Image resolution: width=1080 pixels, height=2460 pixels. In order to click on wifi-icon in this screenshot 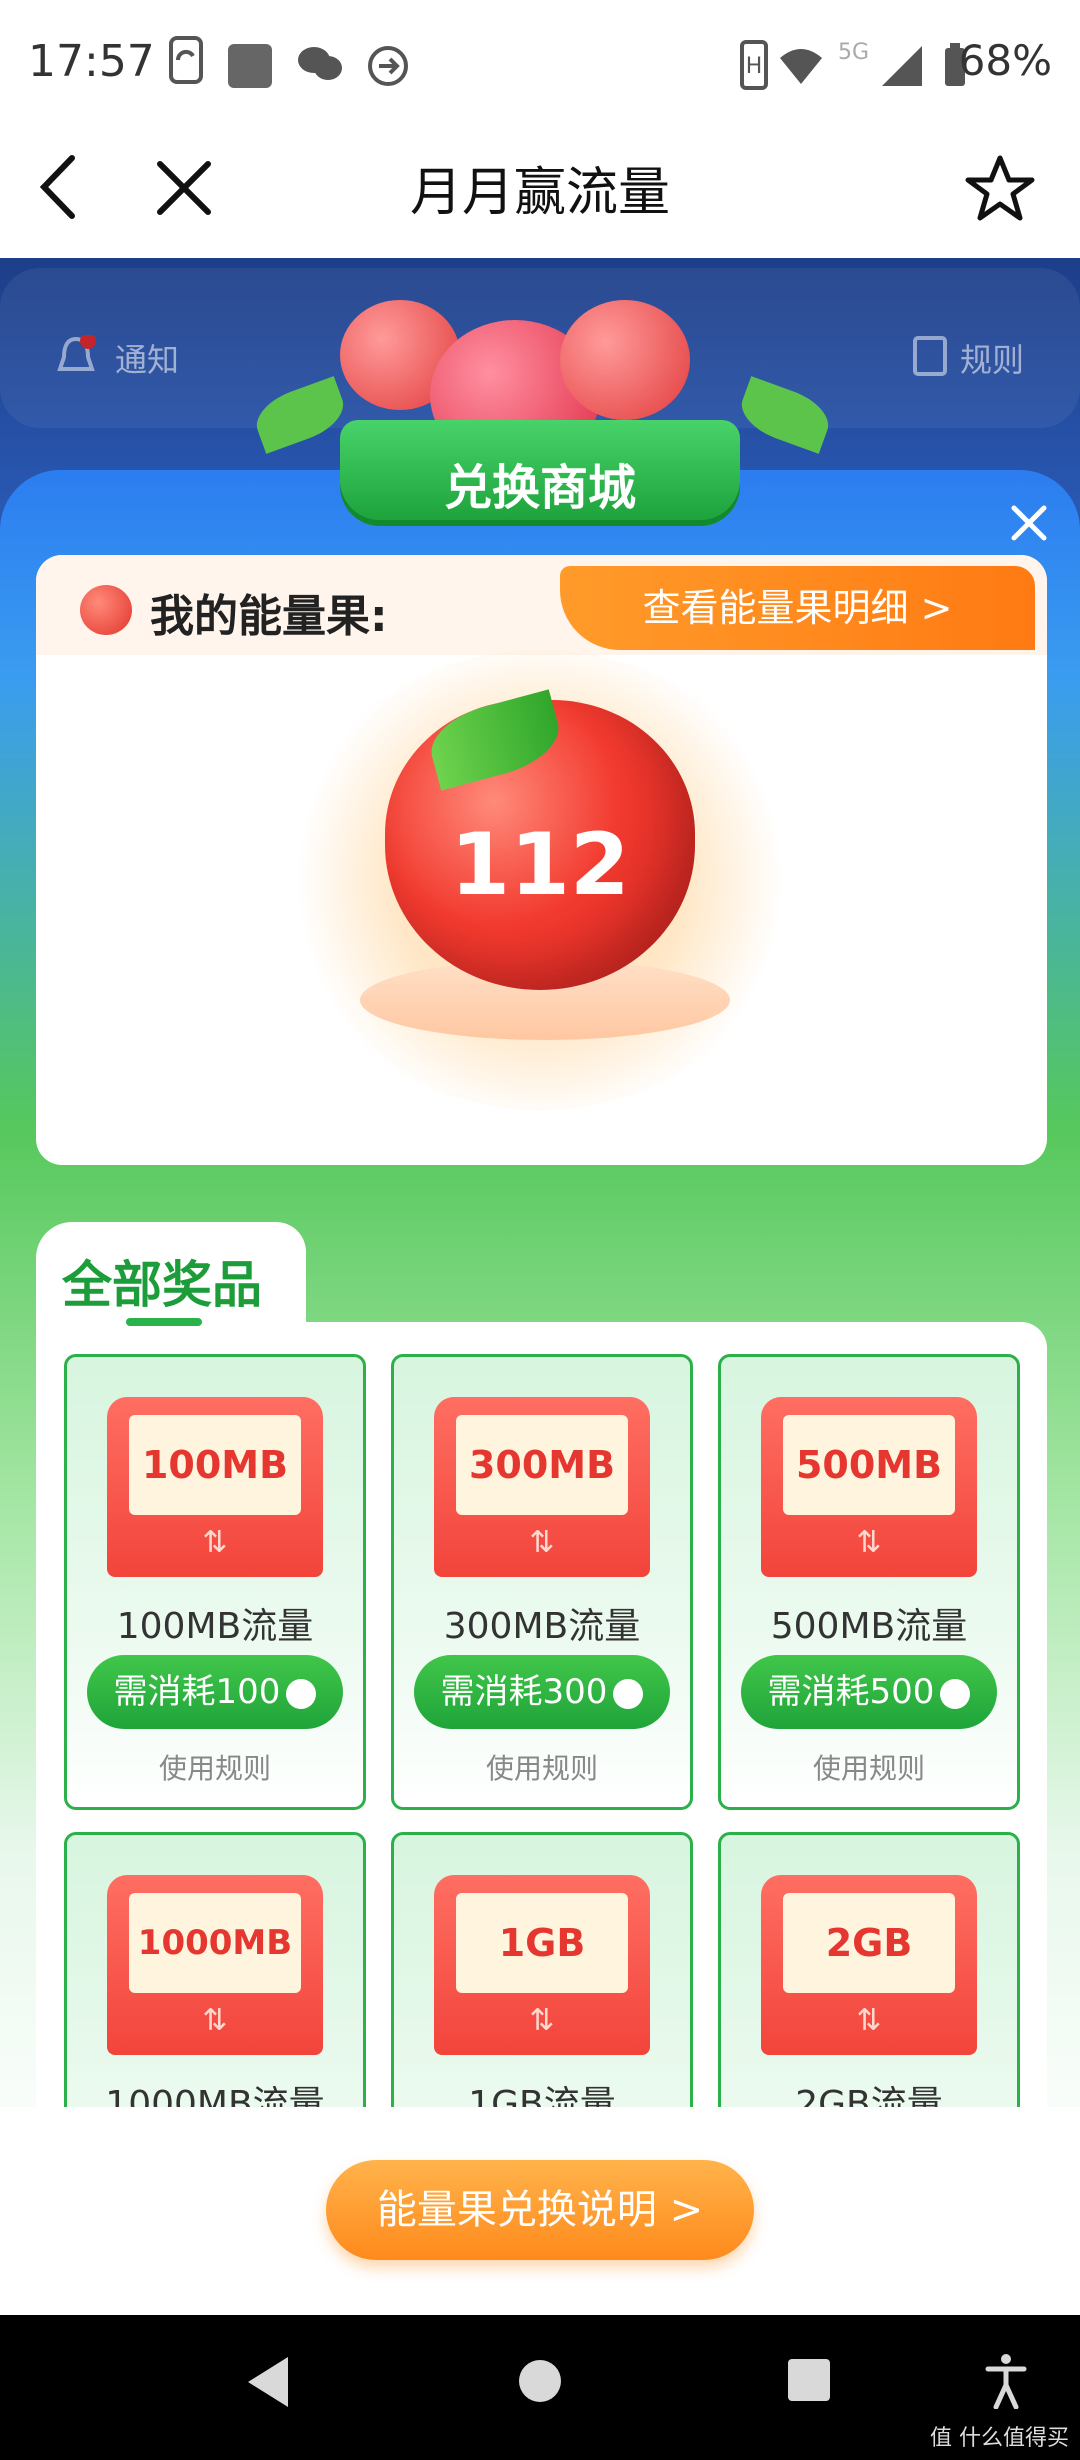, I will do `click(801, 68)`.